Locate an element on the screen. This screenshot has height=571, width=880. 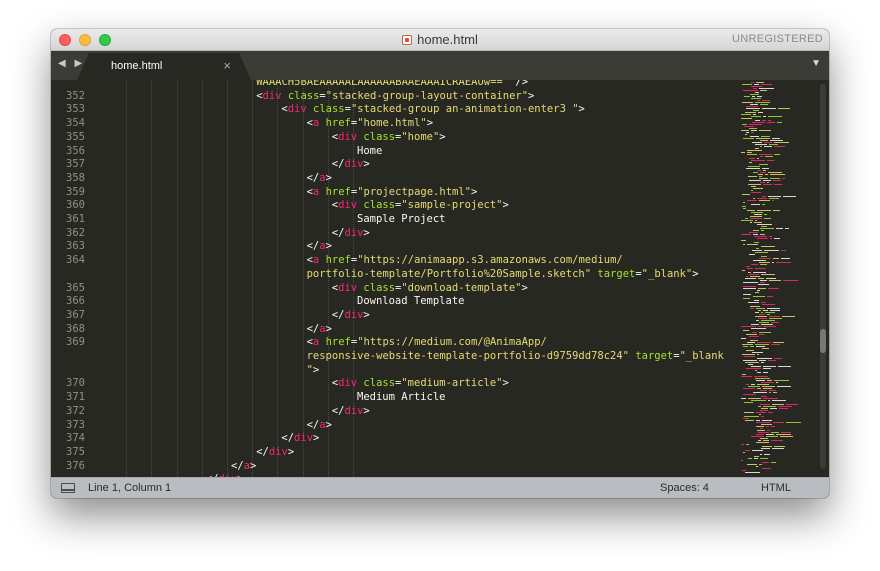
code-token: "projectpage.html" is located at coordinates (414, 191).